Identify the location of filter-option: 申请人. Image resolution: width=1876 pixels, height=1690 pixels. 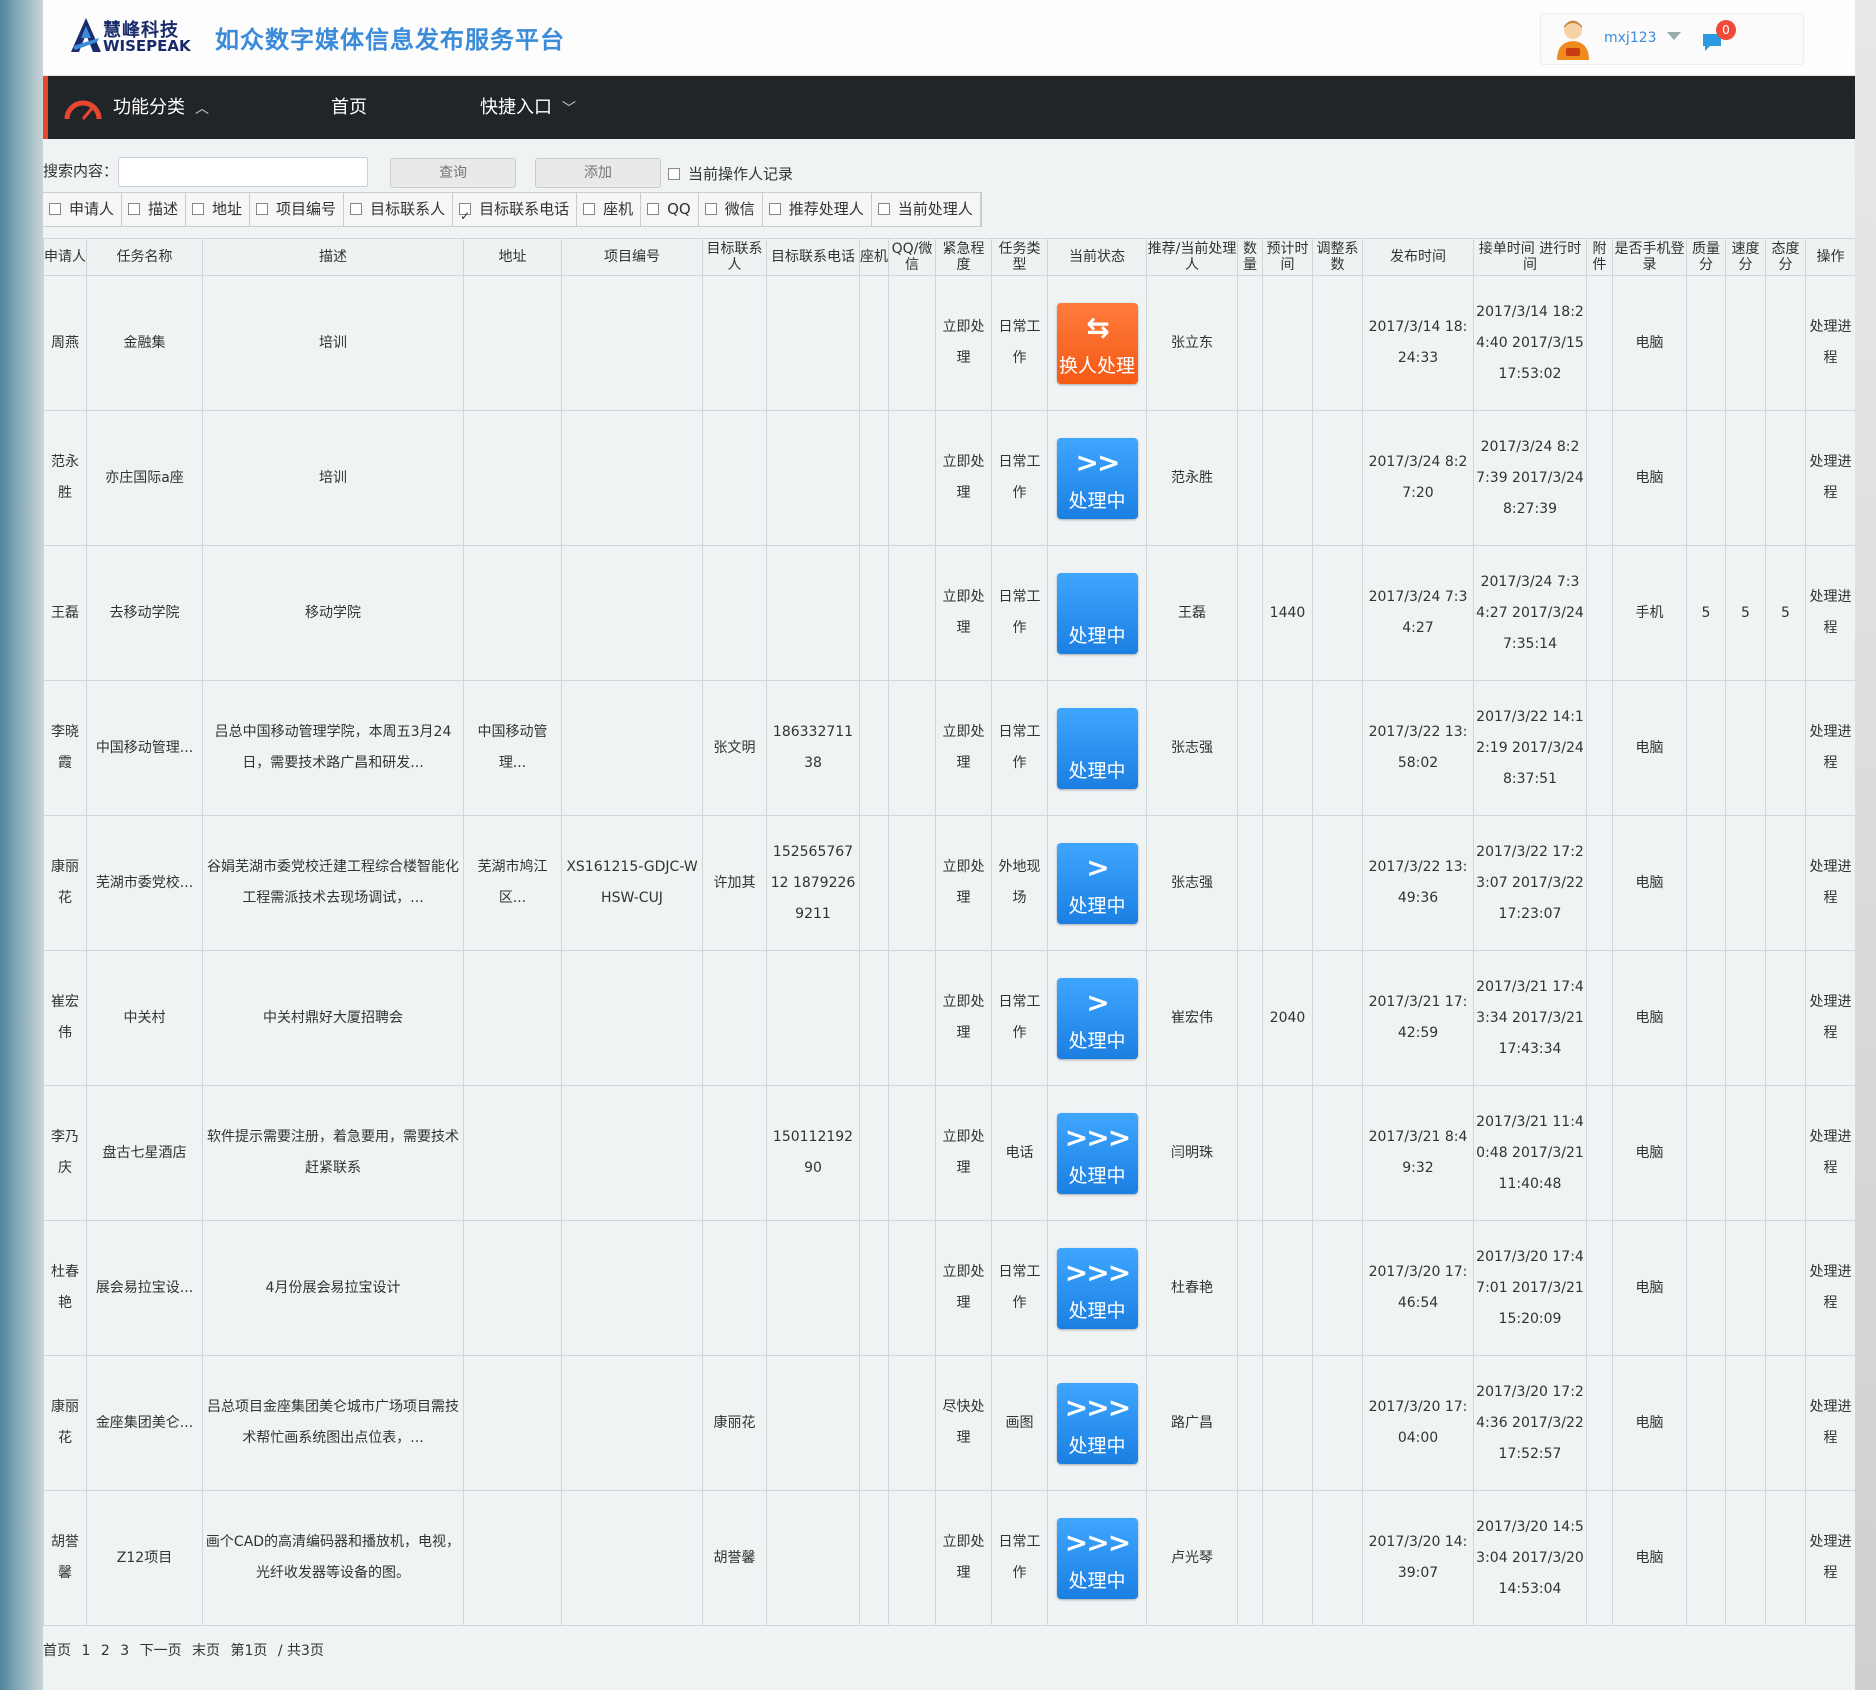
(83, 209).